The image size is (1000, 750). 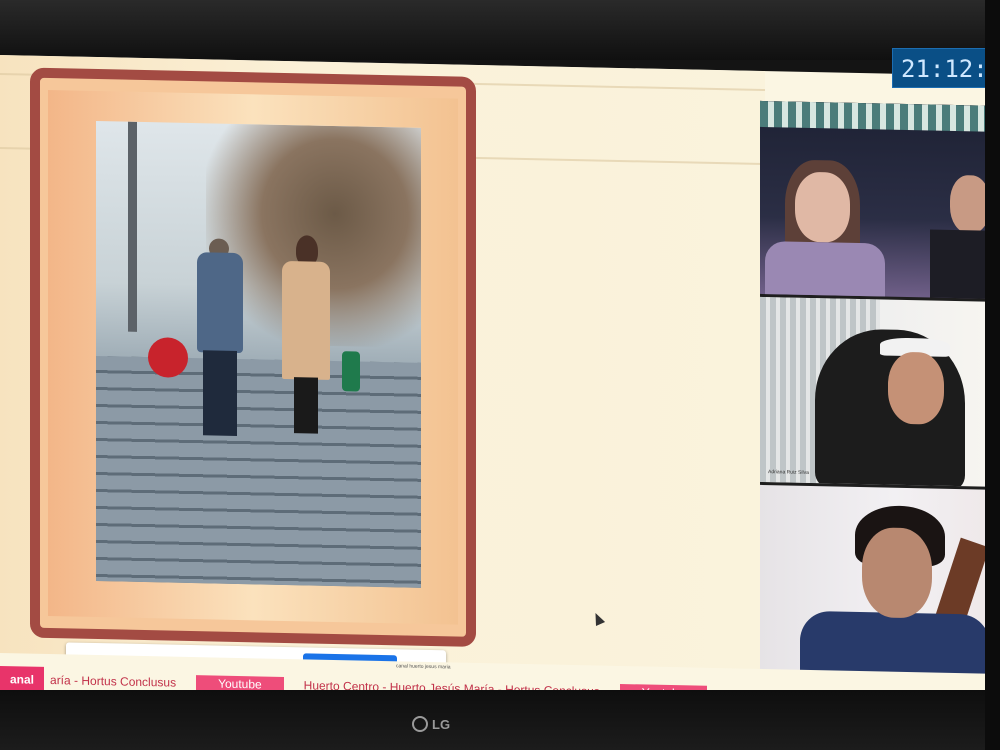 I want to click on ticker-text: aría - Hortus Conclusus, so click(x=113, y=681).